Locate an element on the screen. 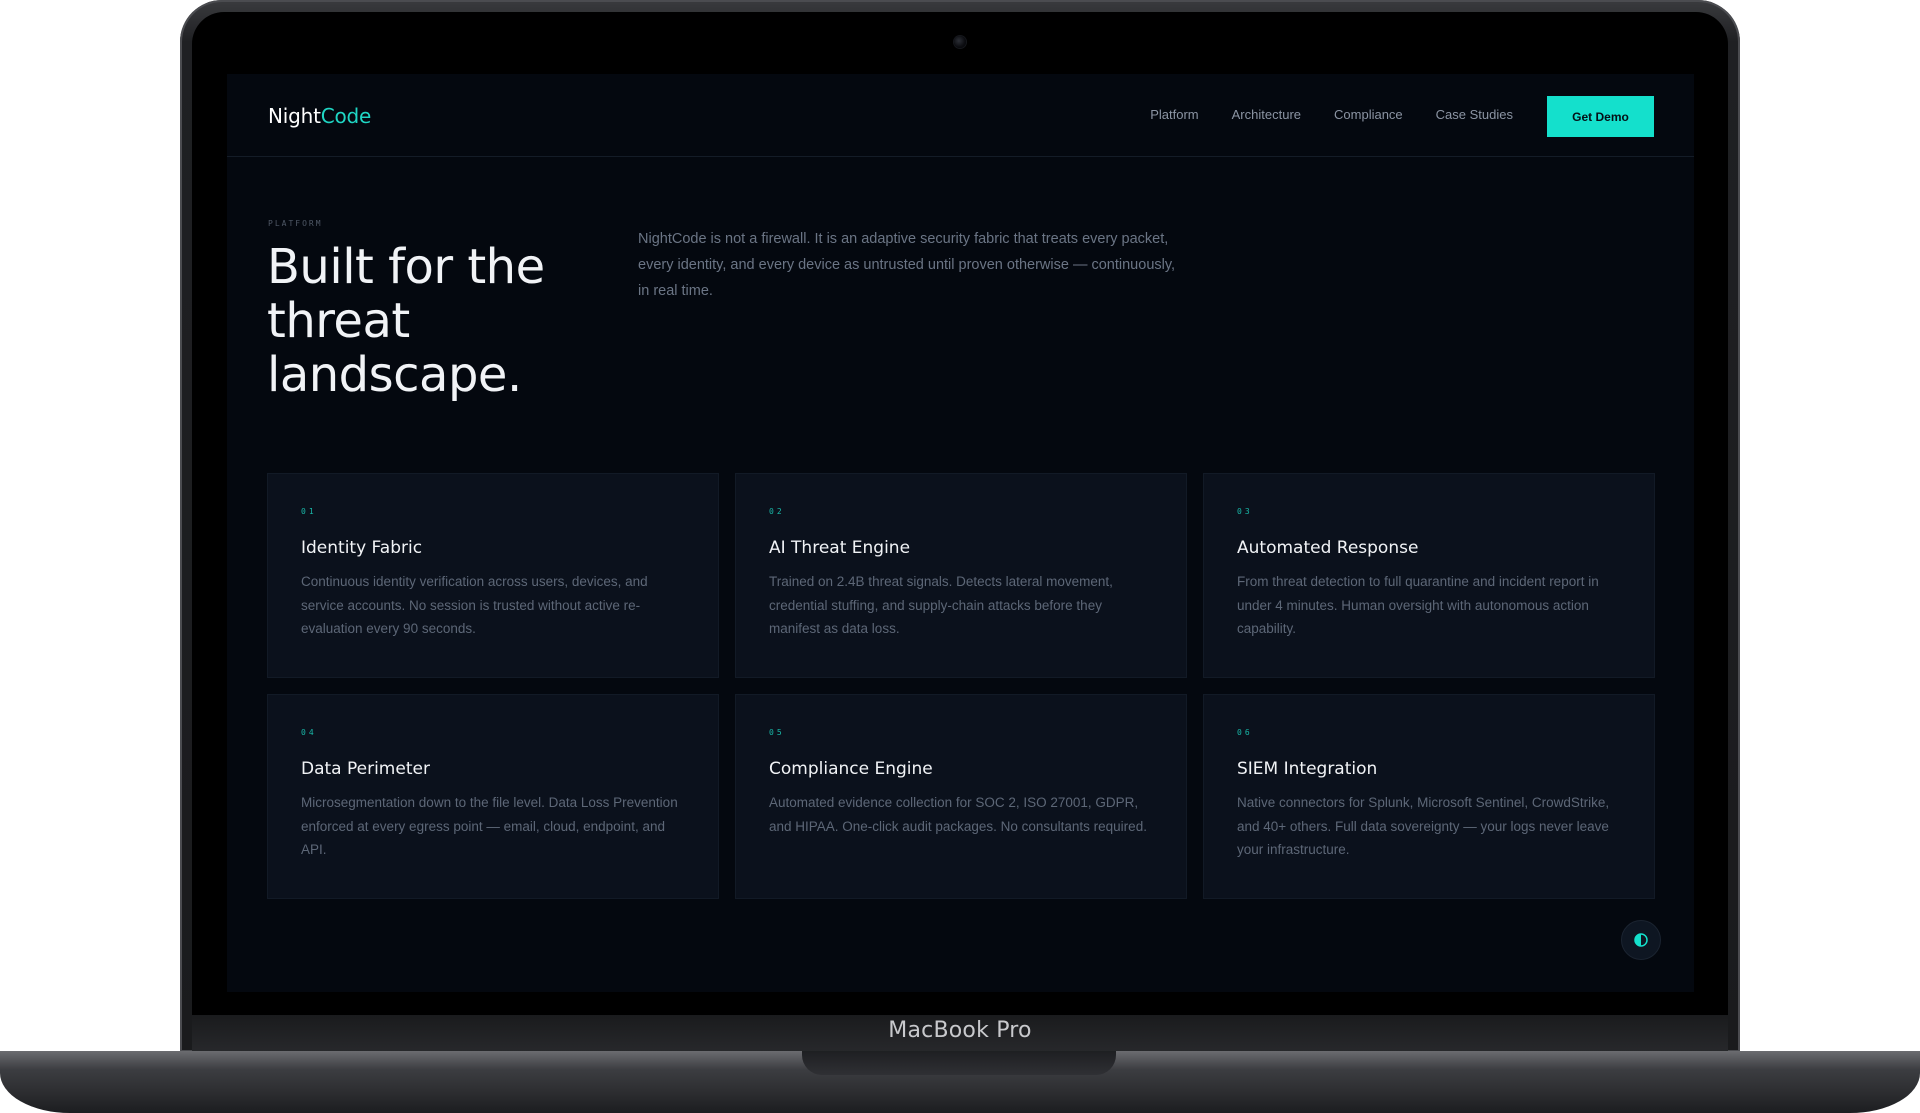  feature-number: 05 is located at coordinates (777, 732).